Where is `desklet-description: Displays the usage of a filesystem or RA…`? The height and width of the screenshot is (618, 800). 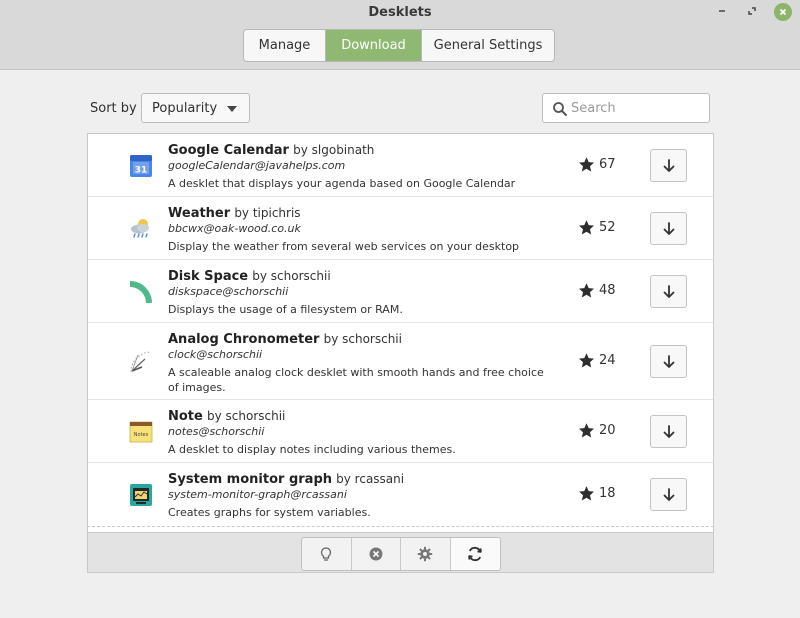 desklet-description: Displays the usage of a filesystem or RA… is located at coordinates (285, 309).